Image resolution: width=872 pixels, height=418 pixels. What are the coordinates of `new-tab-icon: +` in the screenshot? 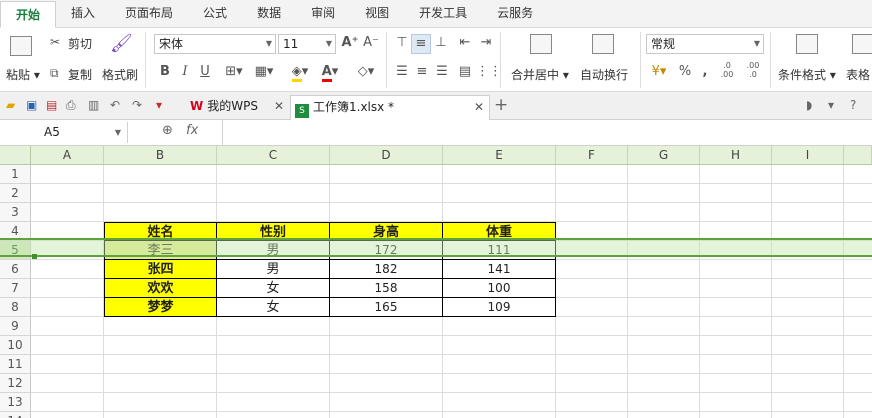 It's located at (501, 105).